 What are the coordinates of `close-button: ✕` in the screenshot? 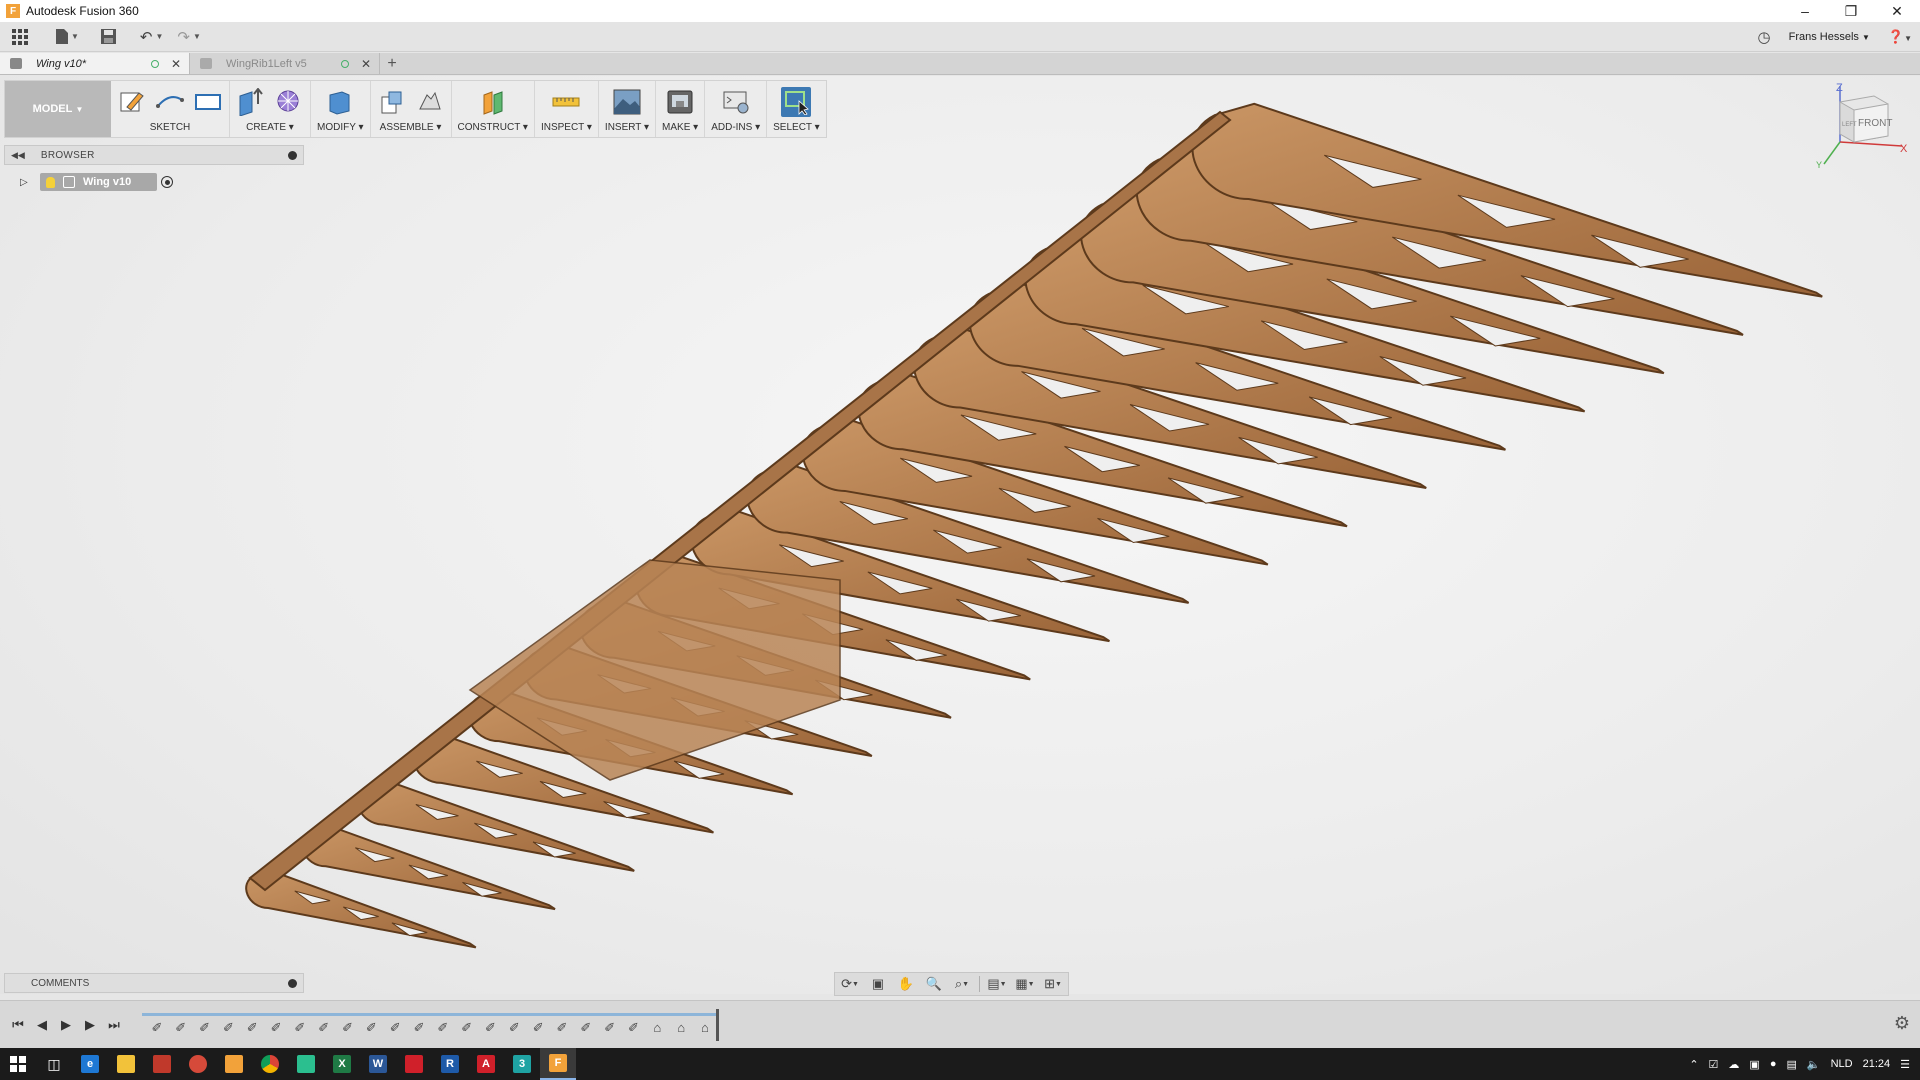 It's located at (1897, 11).